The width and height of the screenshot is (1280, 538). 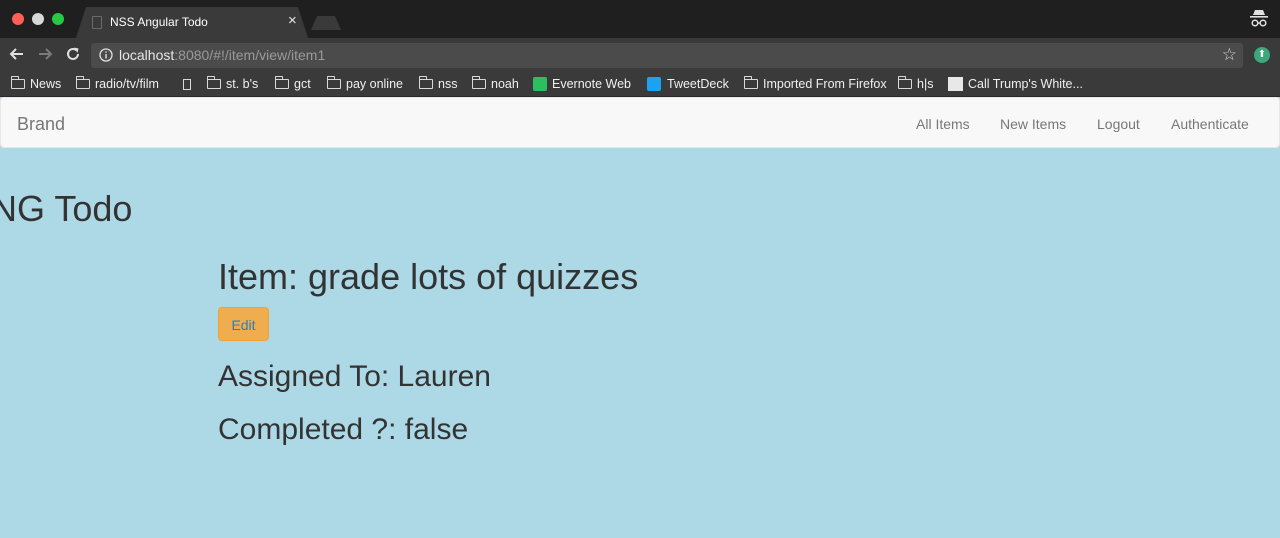 I want to click on tab-title: NSS Angular Todo, so click(x=159, y=22).